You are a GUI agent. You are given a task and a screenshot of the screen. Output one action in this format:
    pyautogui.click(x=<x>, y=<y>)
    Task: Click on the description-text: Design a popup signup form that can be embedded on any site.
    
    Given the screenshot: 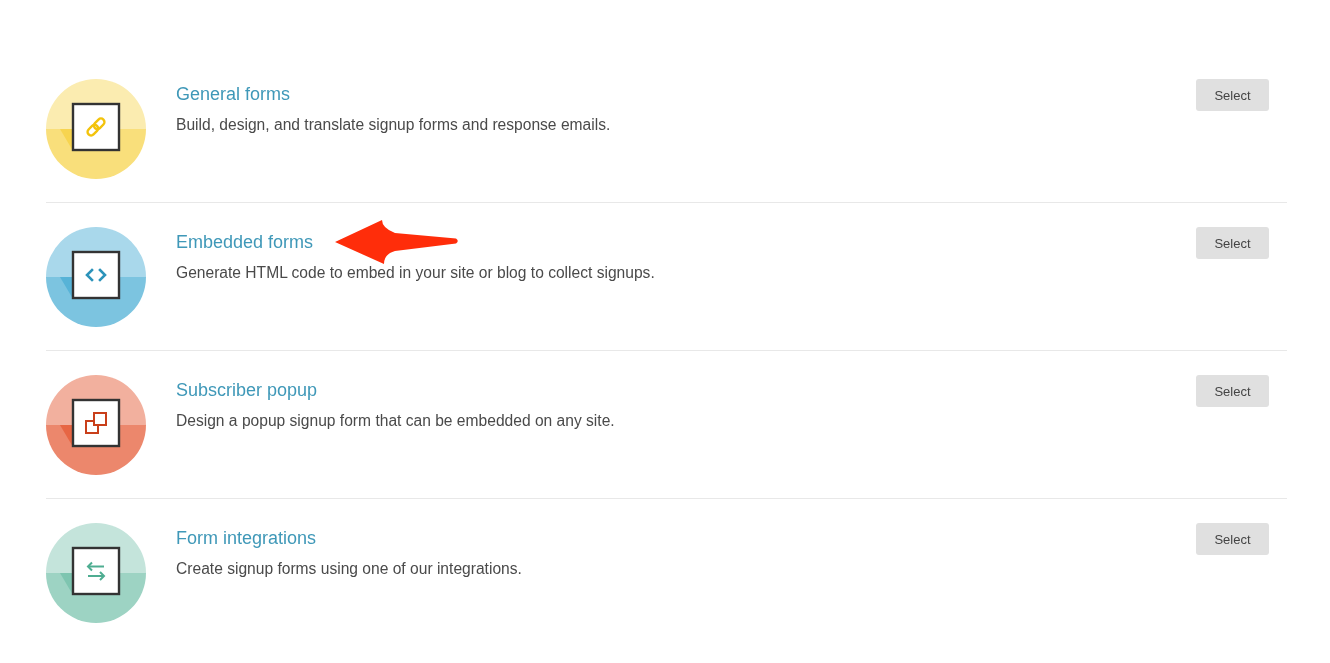 What is the action you would take?
    pyautogui.click(x=396, y=421)
    